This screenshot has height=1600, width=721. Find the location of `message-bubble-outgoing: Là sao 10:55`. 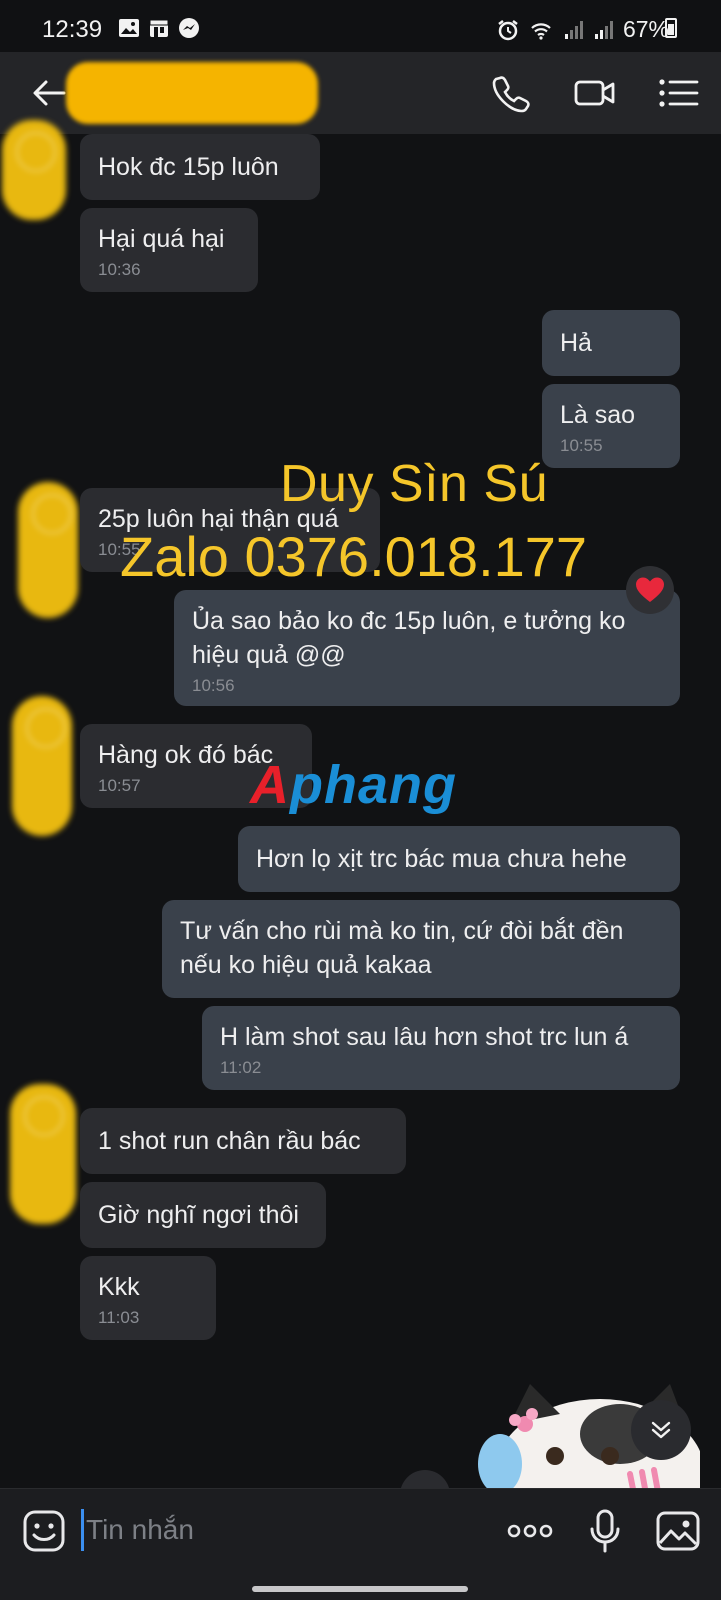

message-bubble-outgoing: Là sao 10:55 is located at coordinates (611, 426).